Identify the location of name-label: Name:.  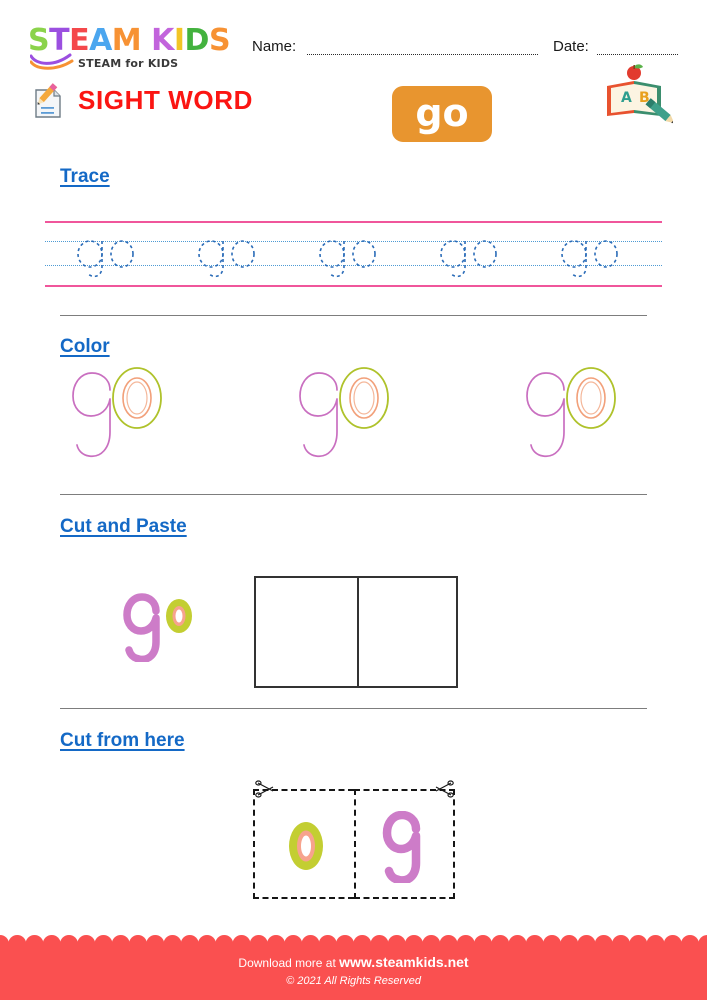
(274, 46).